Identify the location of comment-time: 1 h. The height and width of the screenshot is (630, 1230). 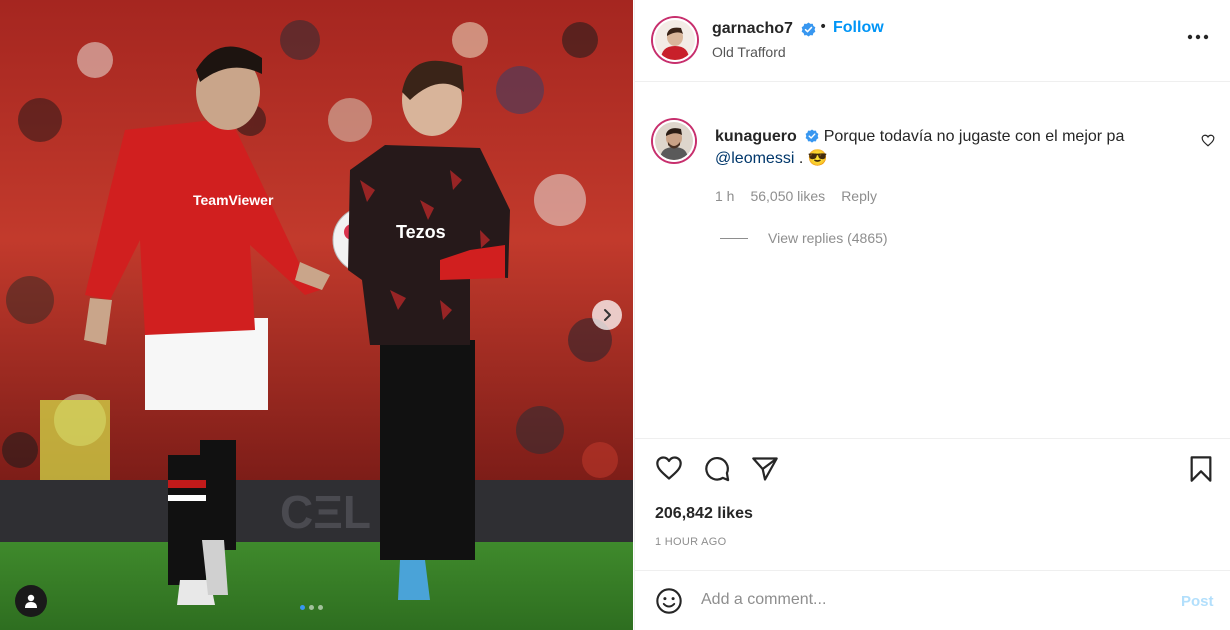
(724, 196).